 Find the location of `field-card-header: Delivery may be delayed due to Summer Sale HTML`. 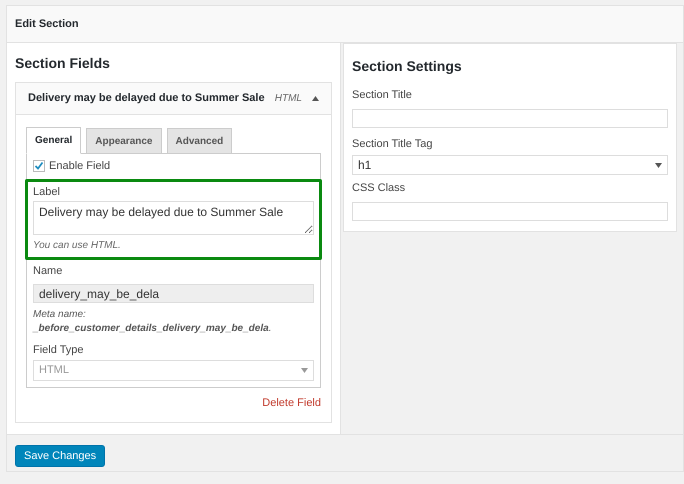

field-card-header: Delivery may be delayed due to Summer Sale HTML is located at coordinates (173, 99).